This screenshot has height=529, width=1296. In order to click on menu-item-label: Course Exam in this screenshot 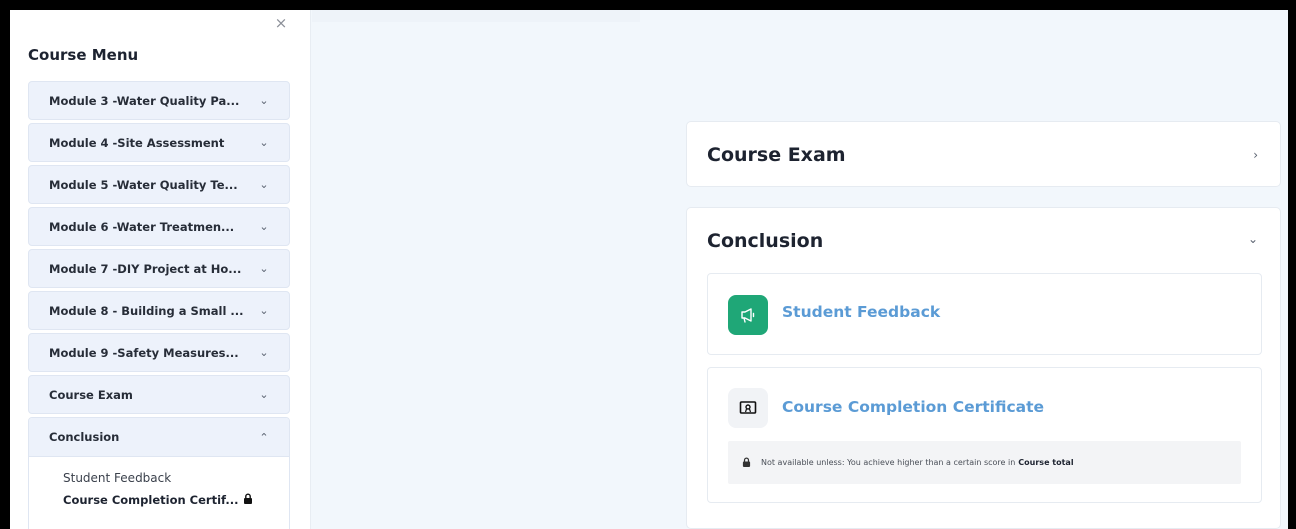, I will do `click(91, 394)`.